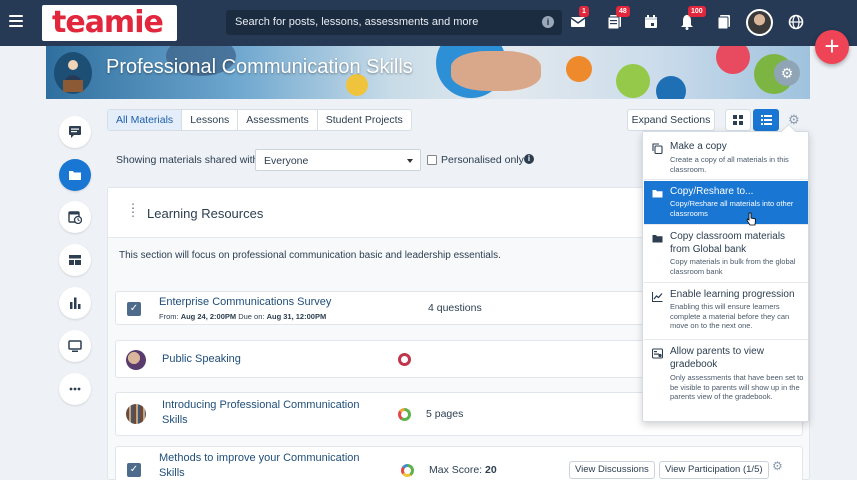 The height and width of the screenshot is (480, 857). I want to click on progression-icon, so click(657, 297).